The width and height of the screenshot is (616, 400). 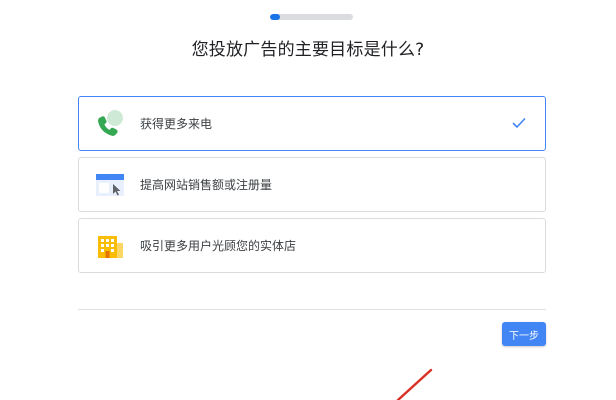 What do you see at coordinates (414, 384) in the screenshot?
I see `annotation-stroke` at bounding box center [414, 384].